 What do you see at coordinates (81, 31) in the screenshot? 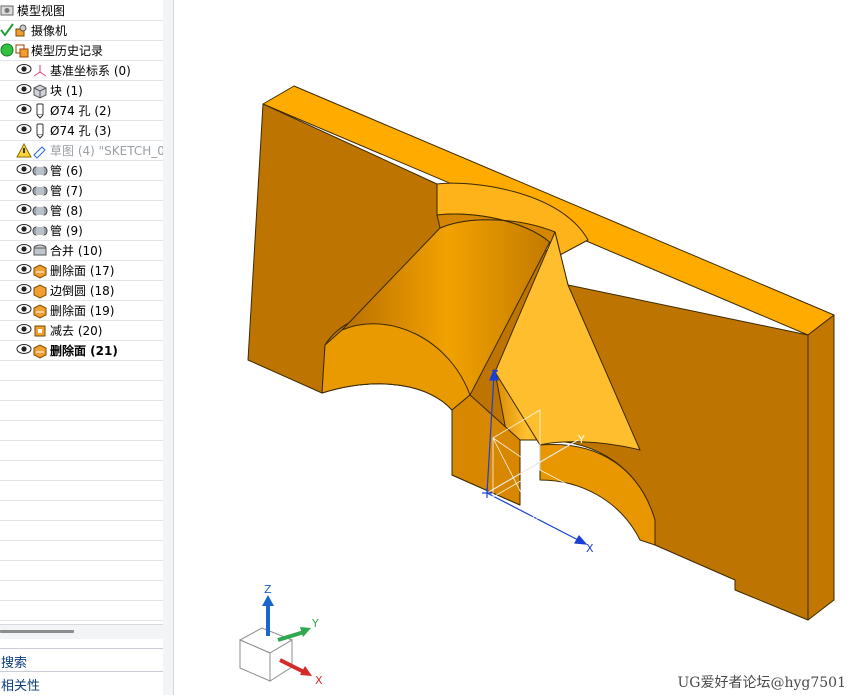
I see `tree-node: 摄像机` at bounding box center [81, 31].